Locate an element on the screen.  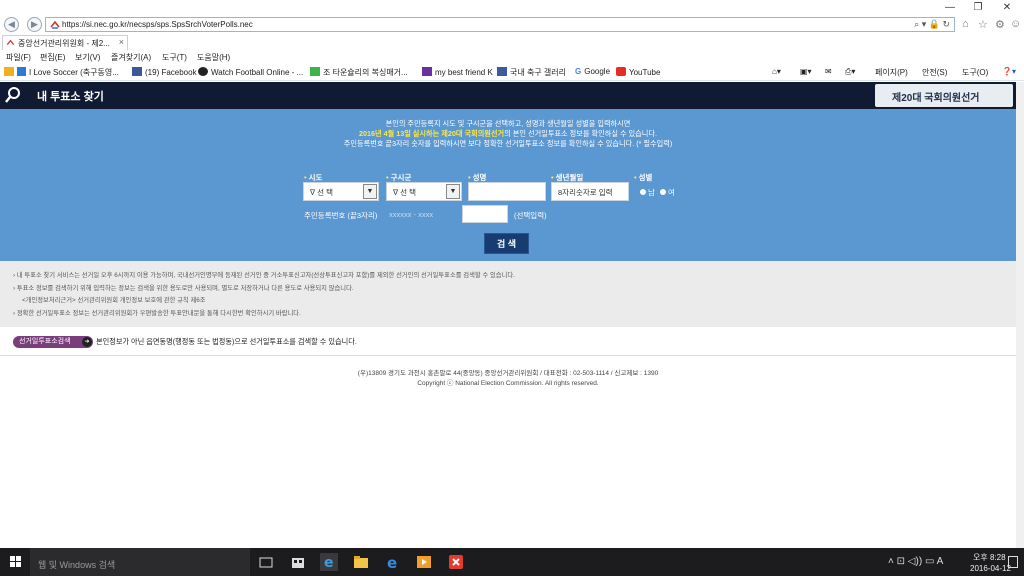
back-arrow-icon: ◀ is located at coordinates (11, 24).